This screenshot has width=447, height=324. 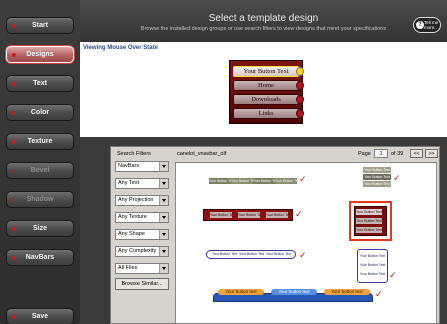 I want to click on filter-texture-select: Any Texture, so click(x=142, y=217).